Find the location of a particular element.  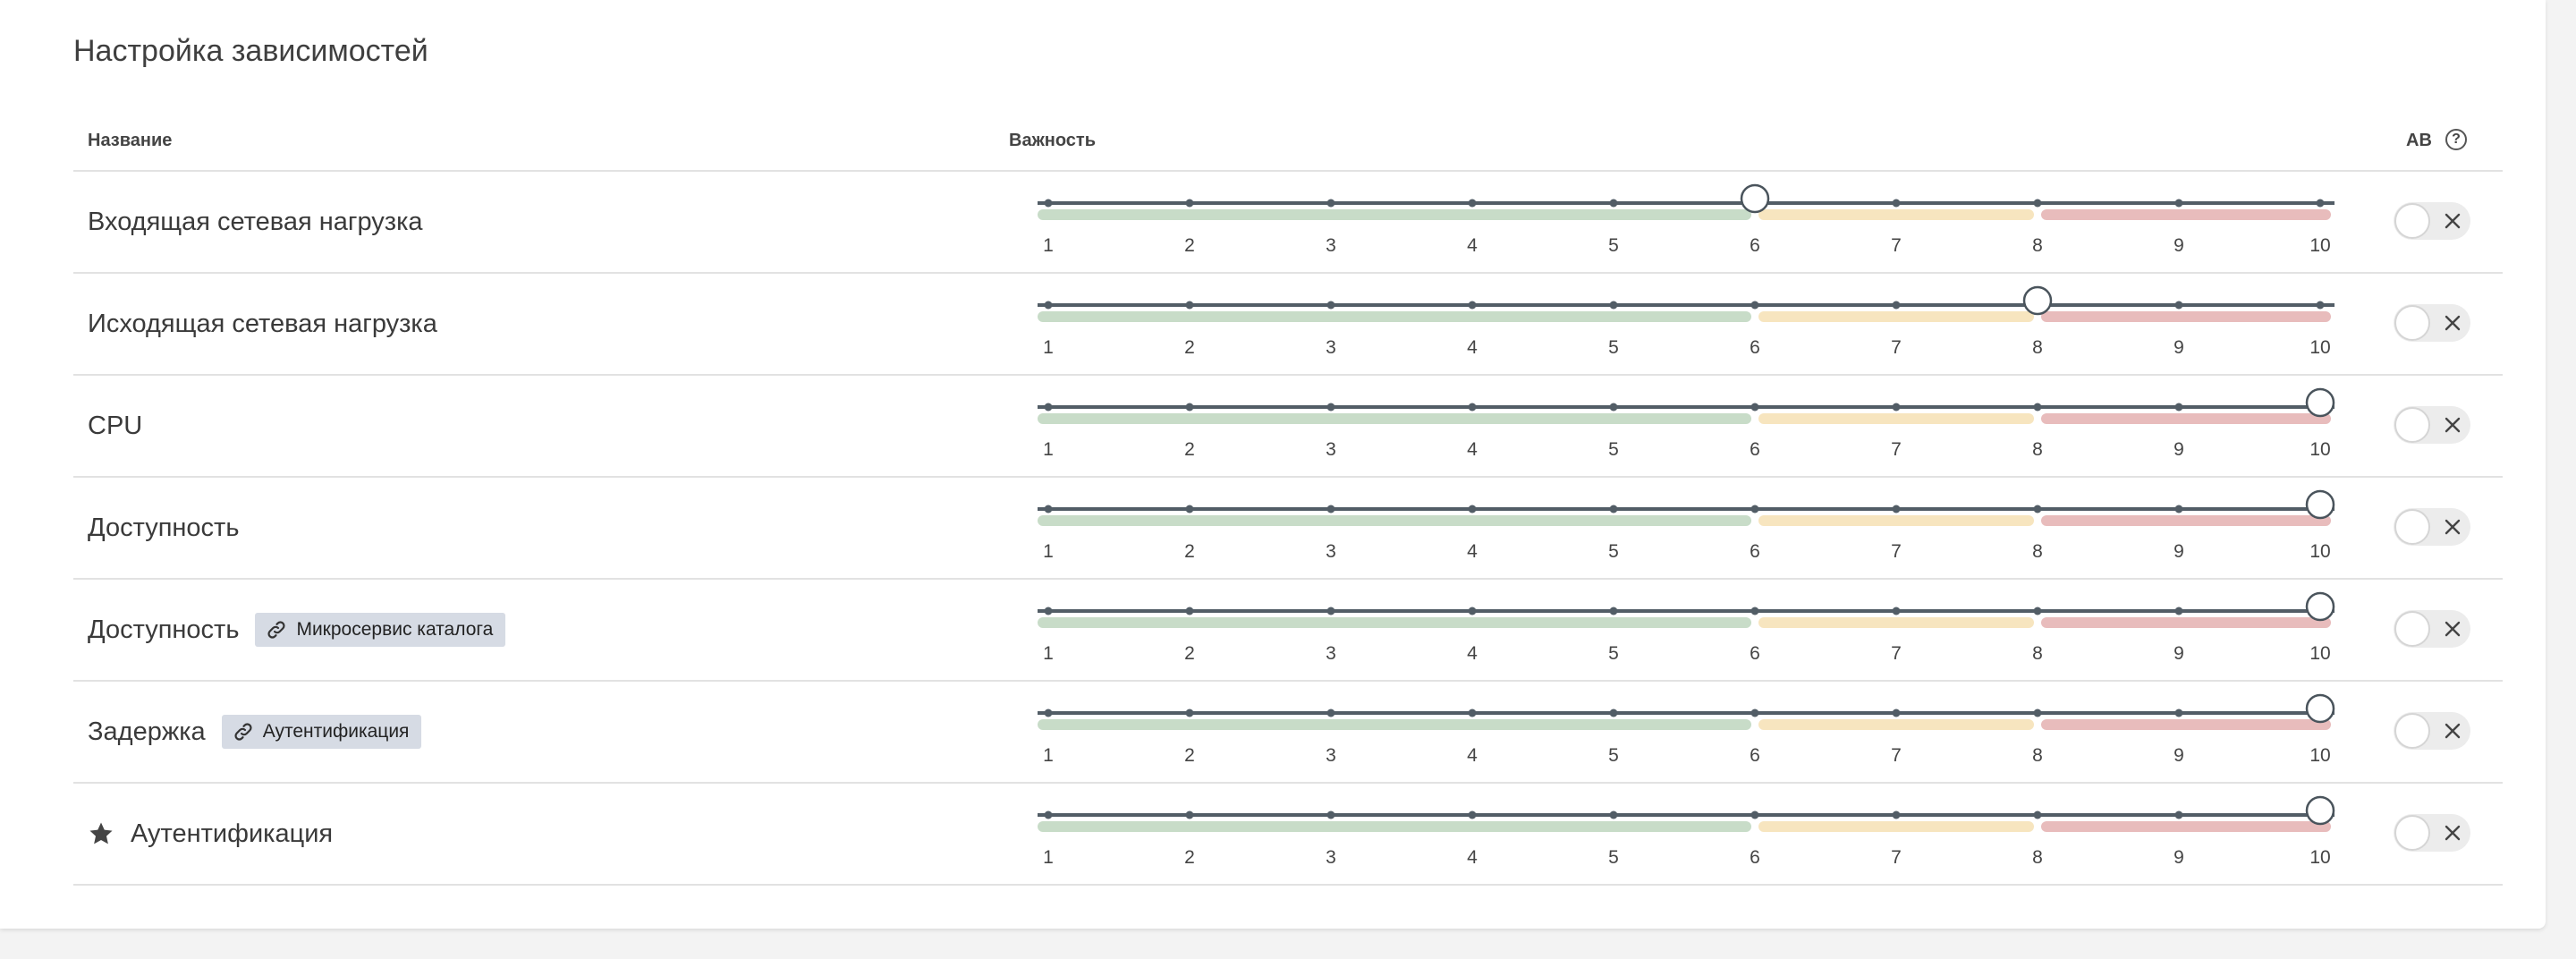

table-header: Название Важность AB ? is located at coordinates (1288, 144).